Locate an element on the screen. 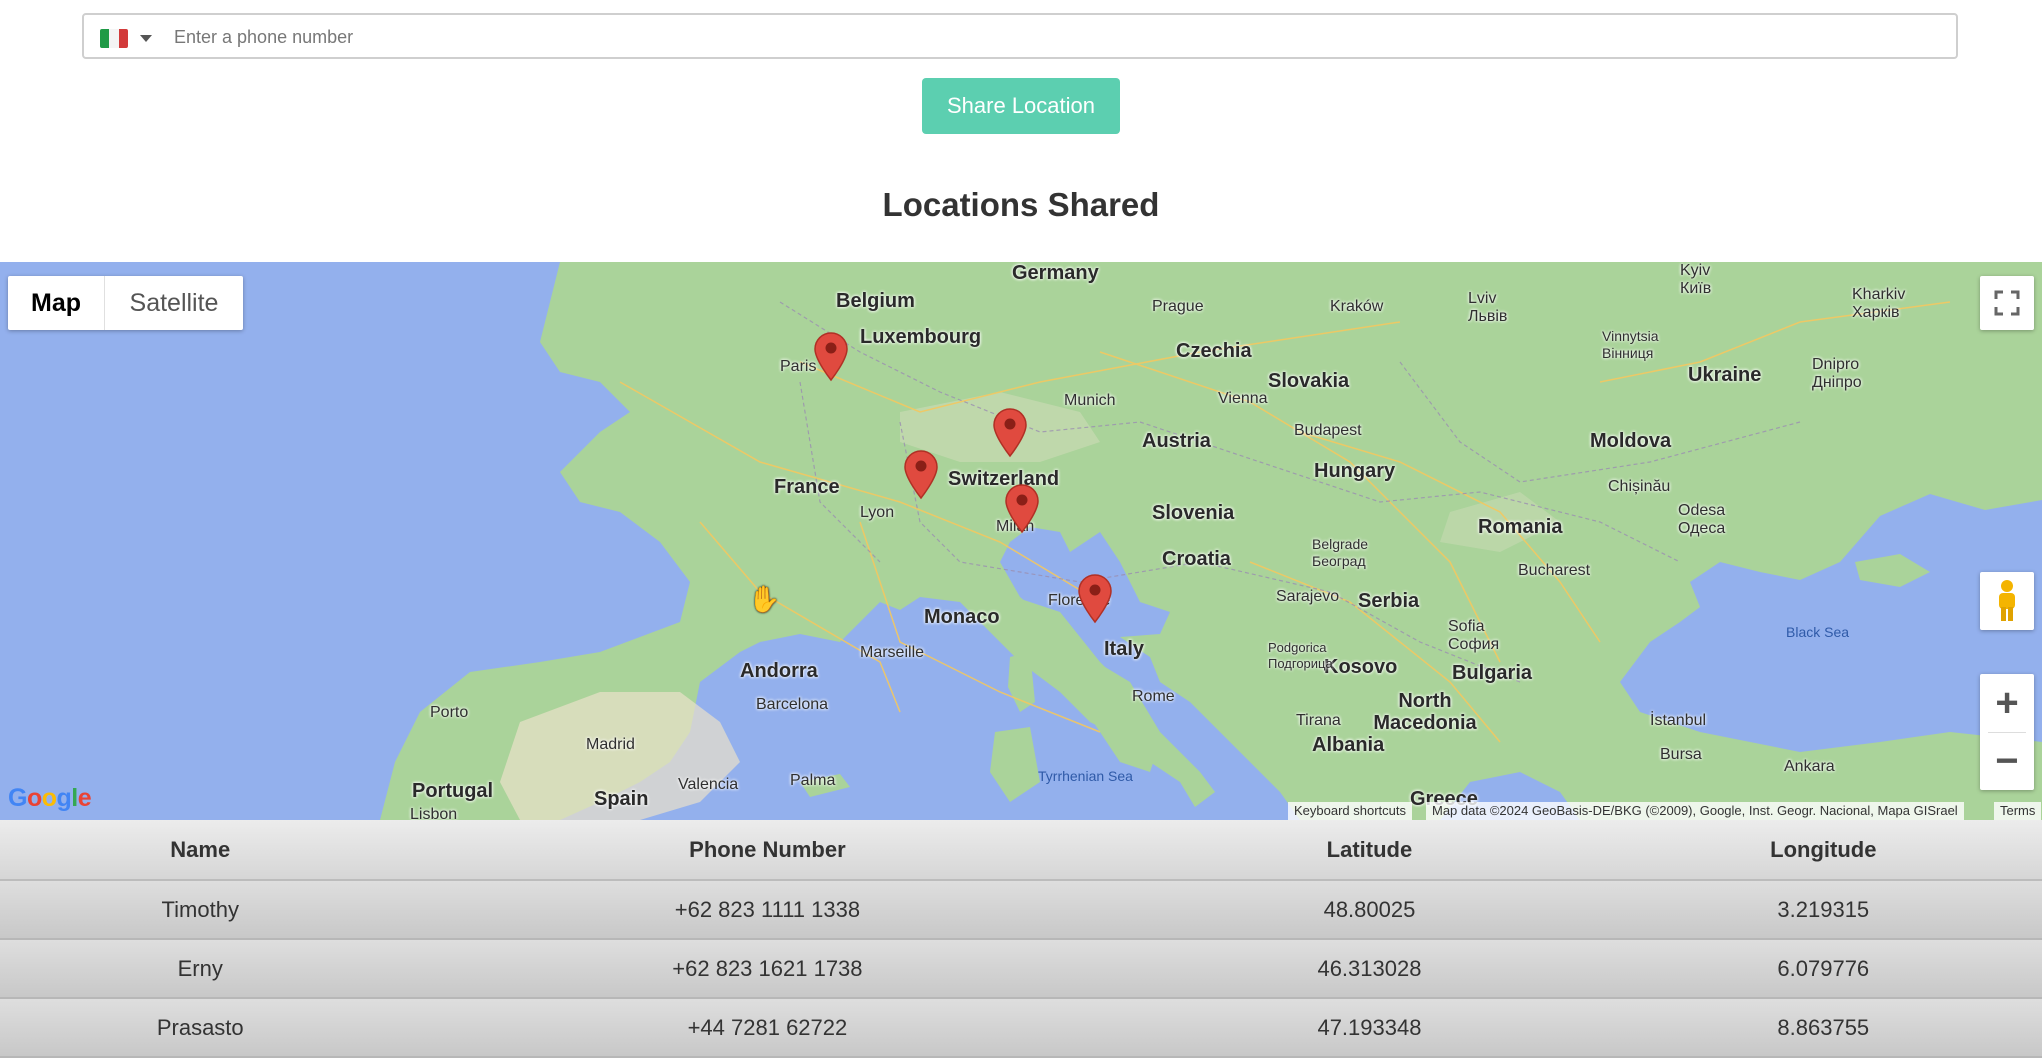 Image resolution: width=2042 pixels, height=1058 pixels. column-header-name: Name is located at coordinates (200, 850).